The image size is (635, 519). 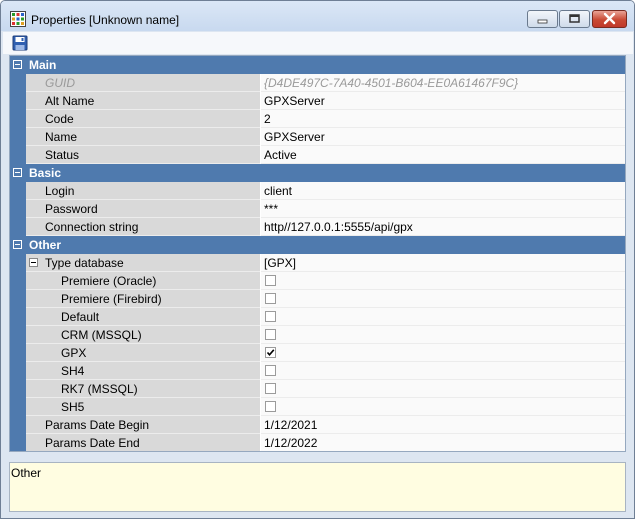 What do you see at coordinates (317, 65) in the screenshot?
I see `group-main: Main` at bounding box center [317, 65].